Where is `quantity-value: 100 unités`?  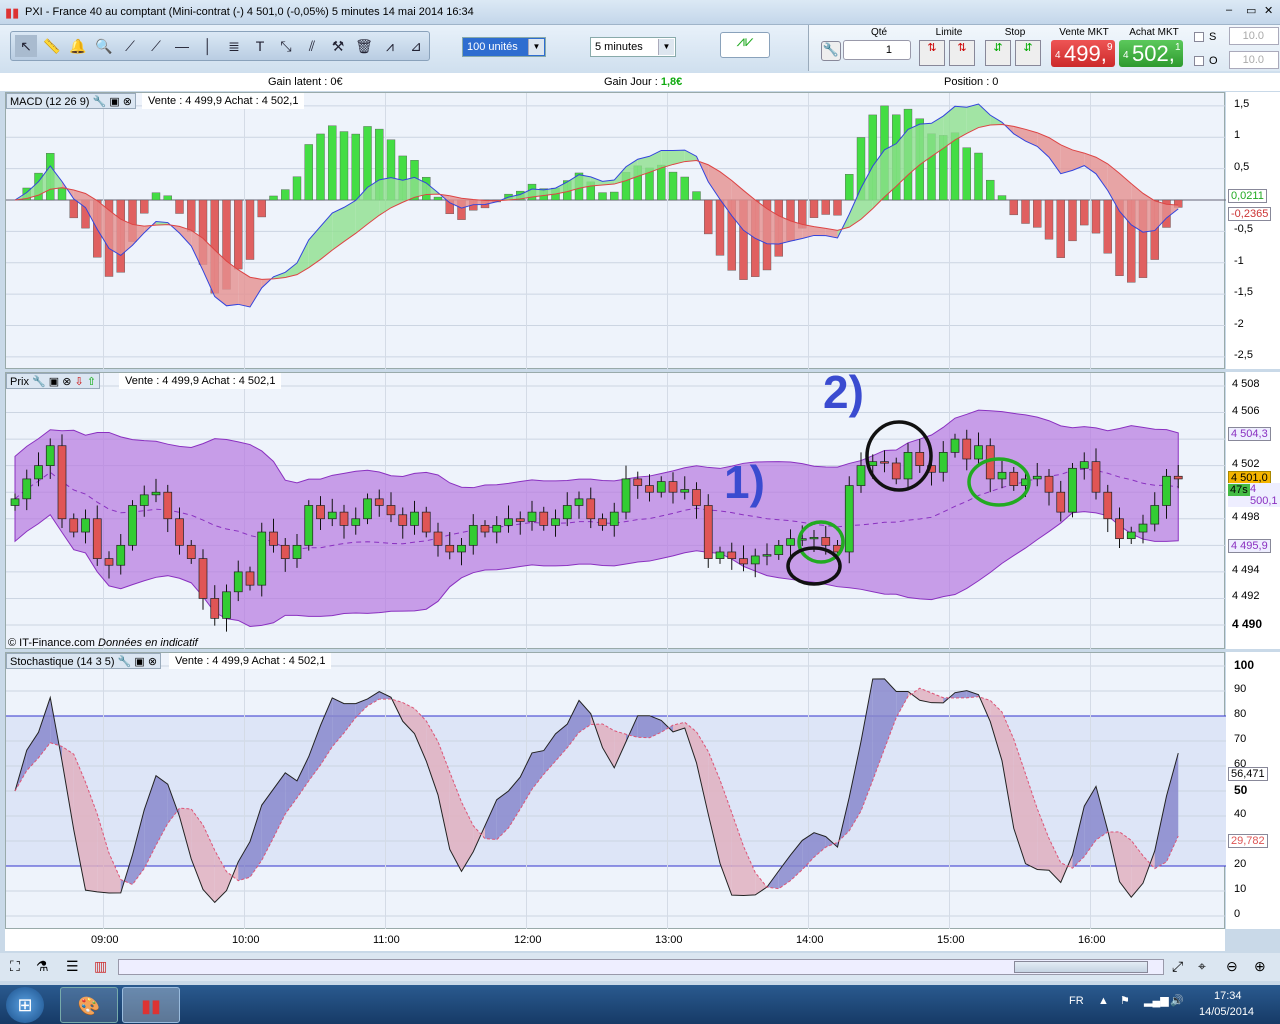 quantity-value: 100 unités is located at coordinates (492, 47).